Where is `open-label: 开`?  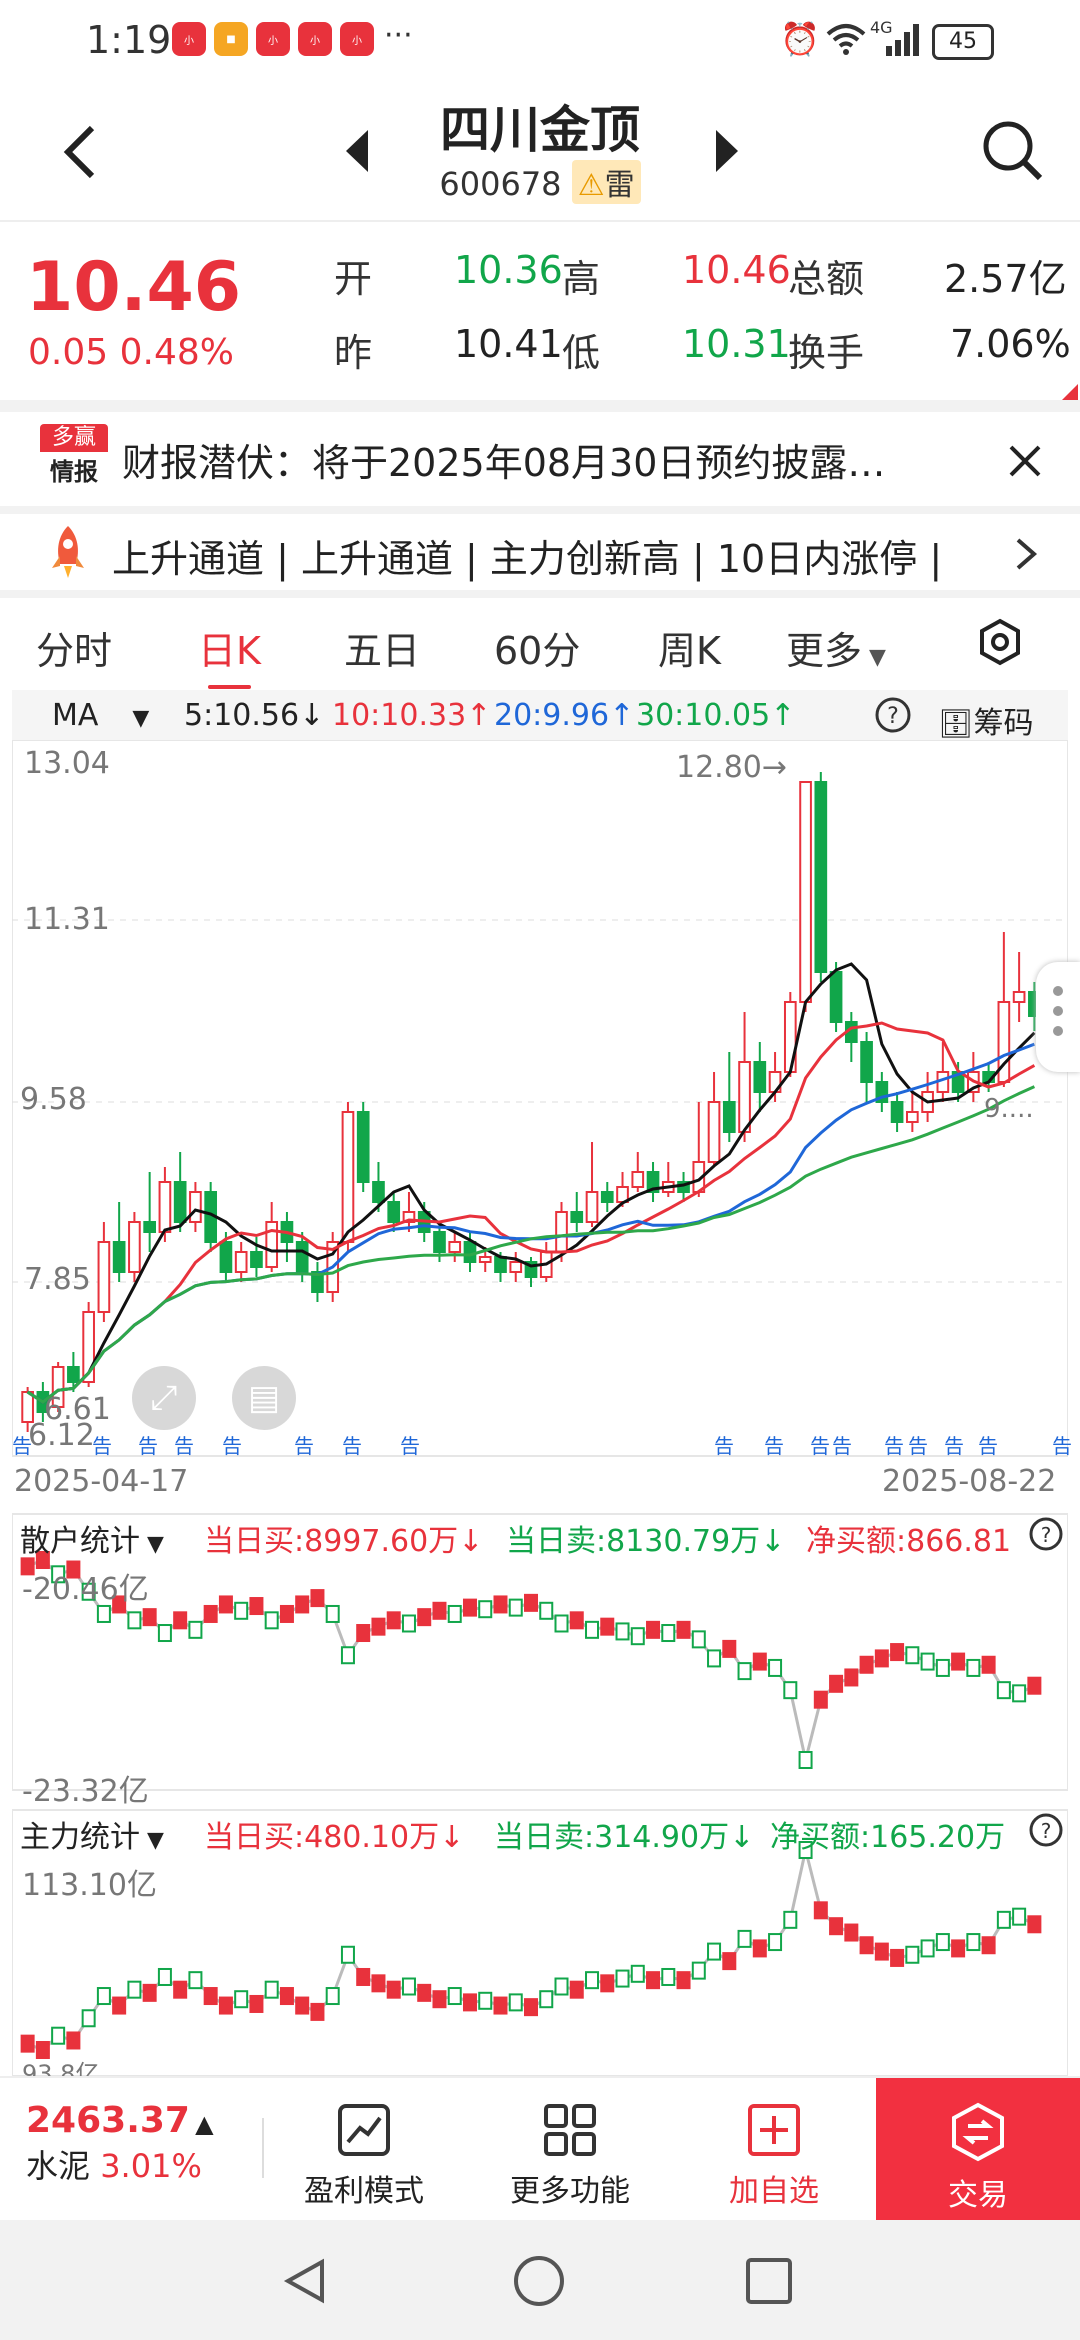 open-label: 开 is located at coordinates (353, 279).